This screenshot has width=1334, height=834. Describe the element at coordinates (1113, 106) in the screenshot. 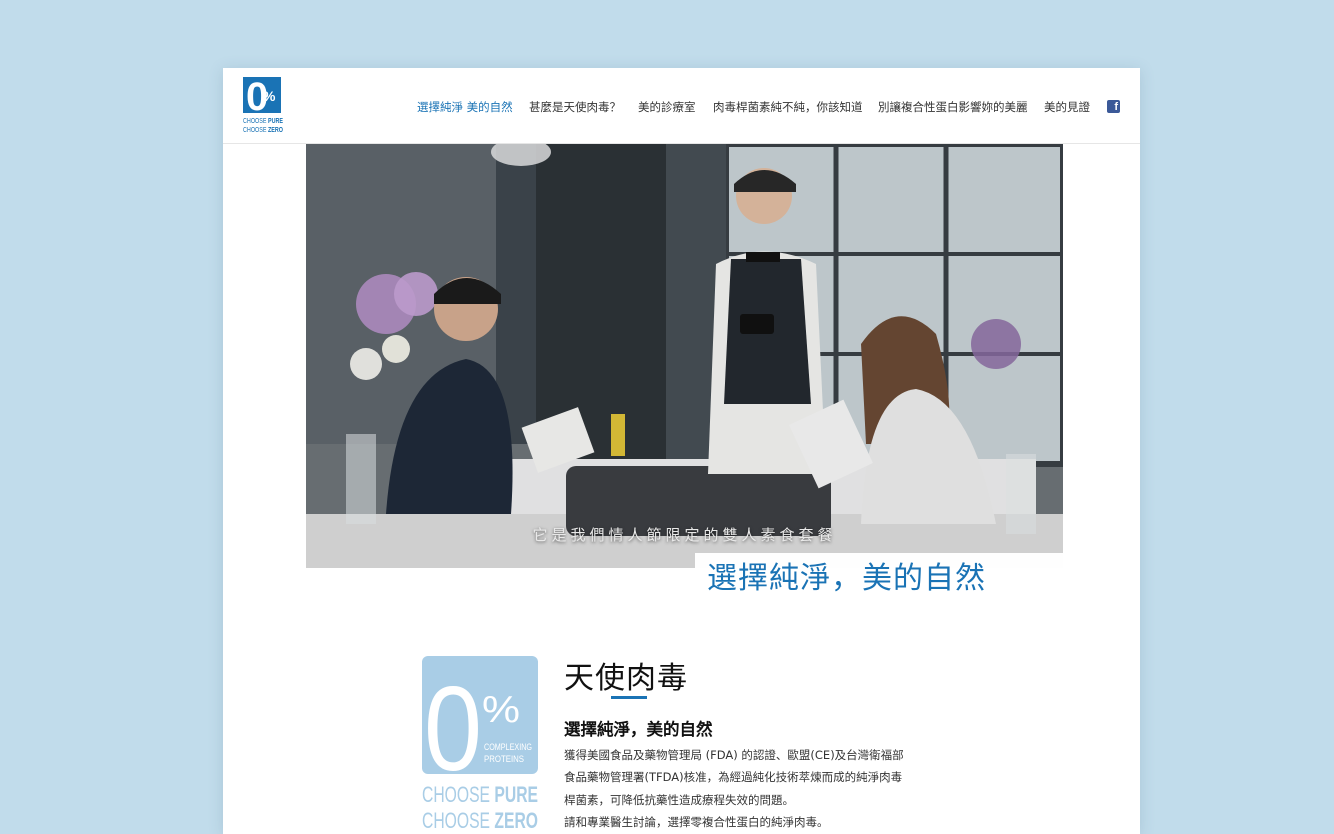

I see `facebook-icon: f` at that location.